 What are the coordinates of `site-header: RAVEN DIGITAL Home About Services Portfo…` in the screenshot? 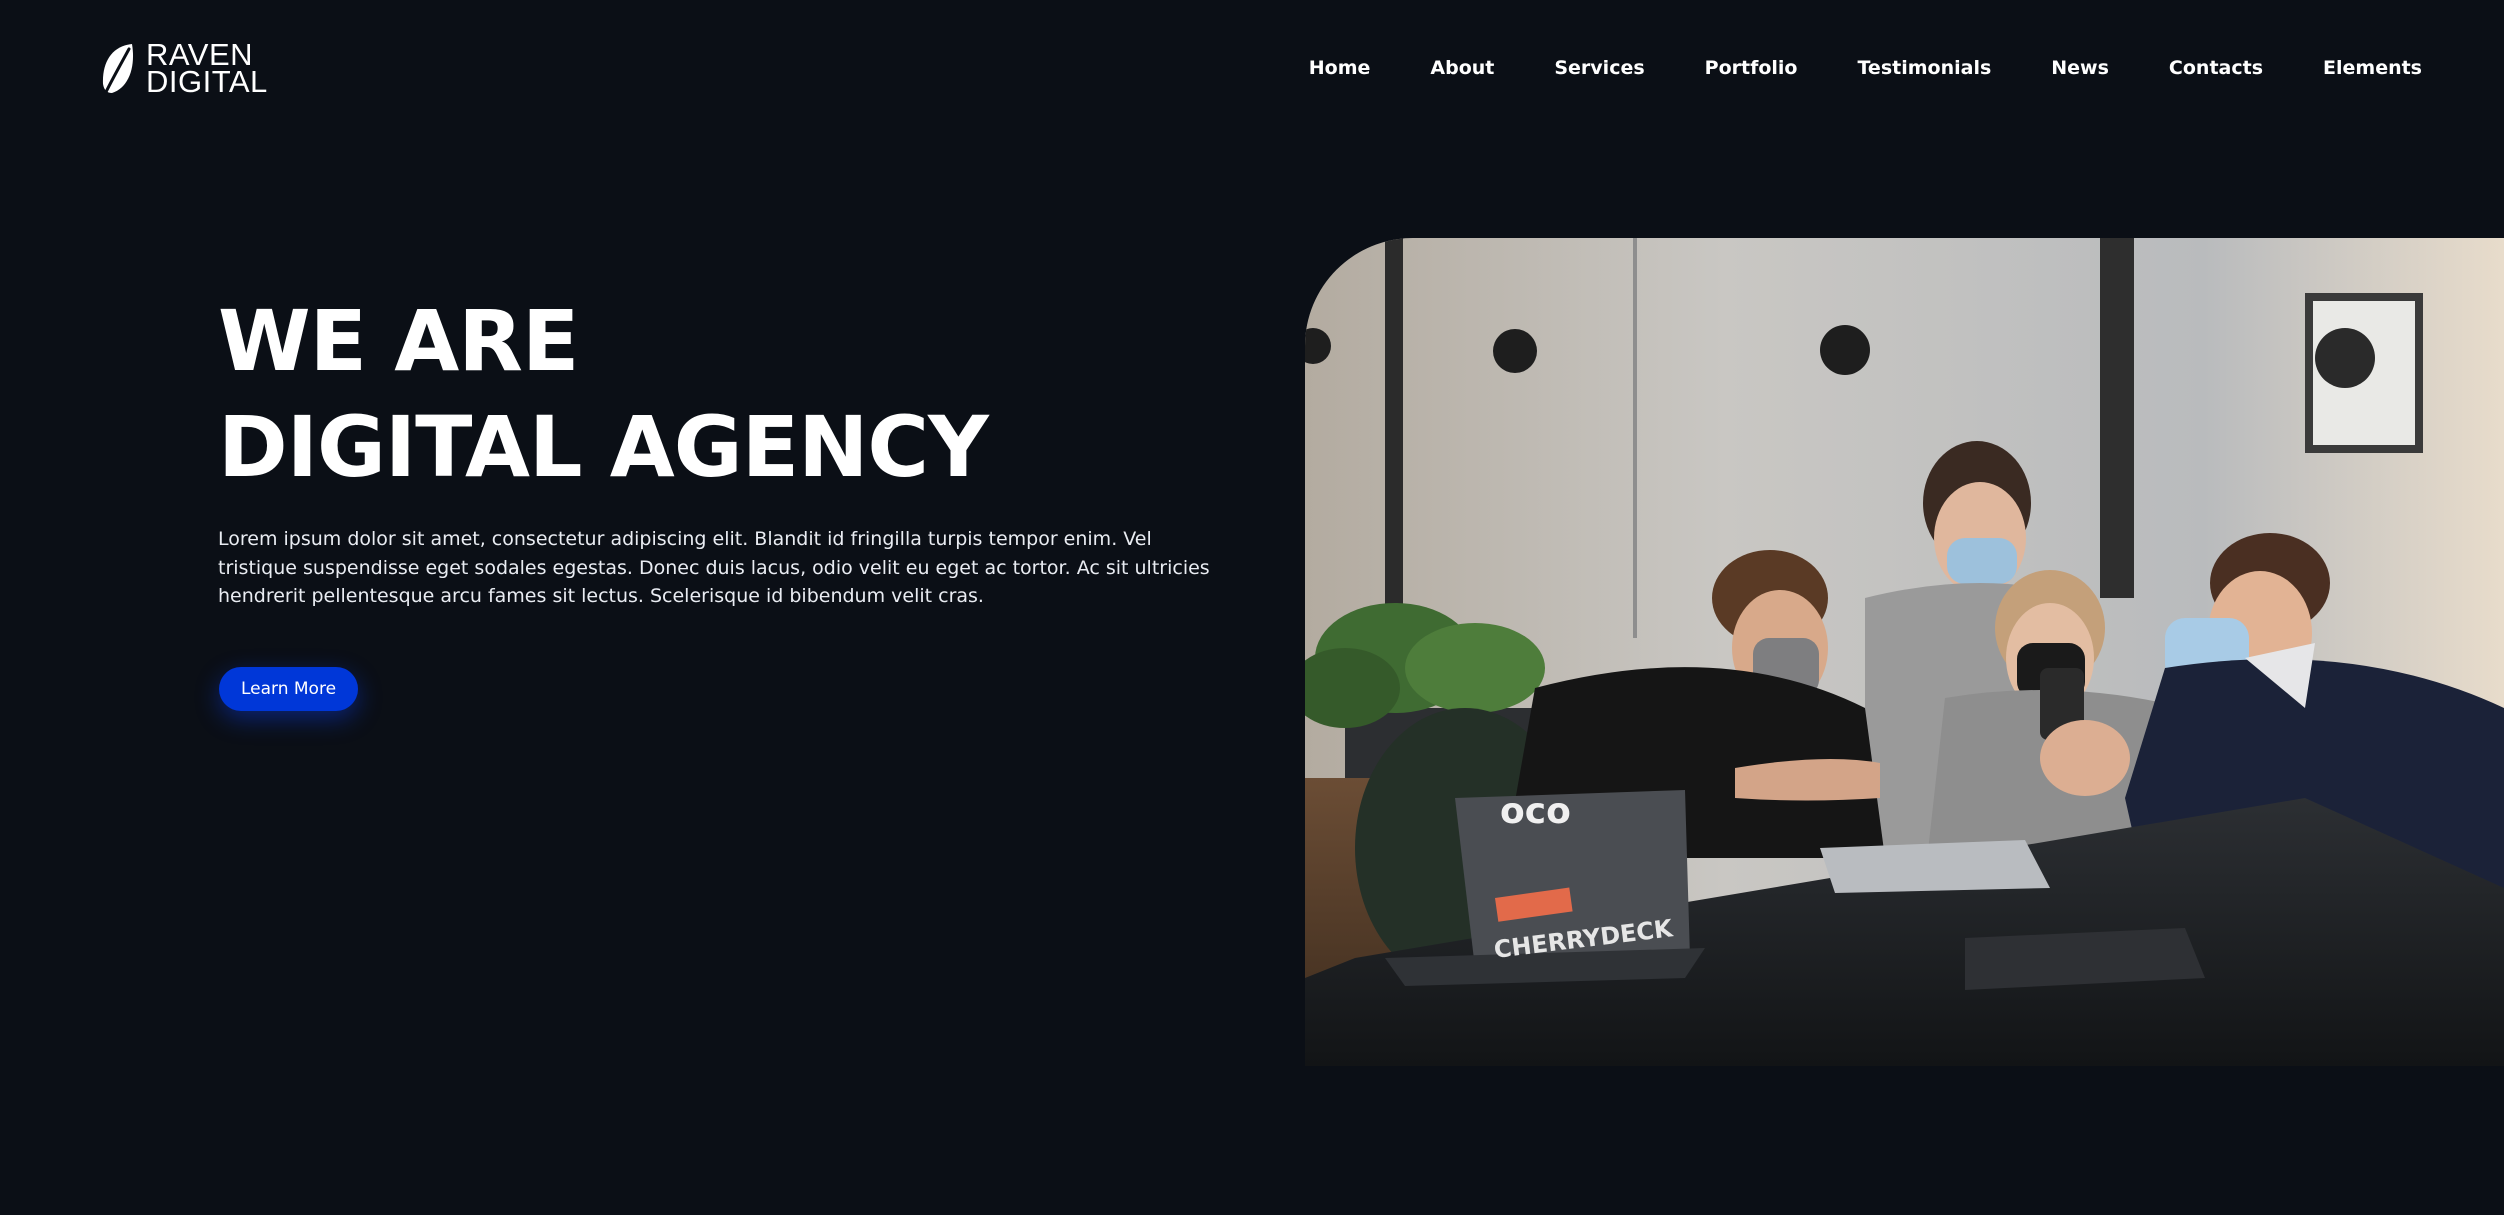 It's located at (1252, 70).